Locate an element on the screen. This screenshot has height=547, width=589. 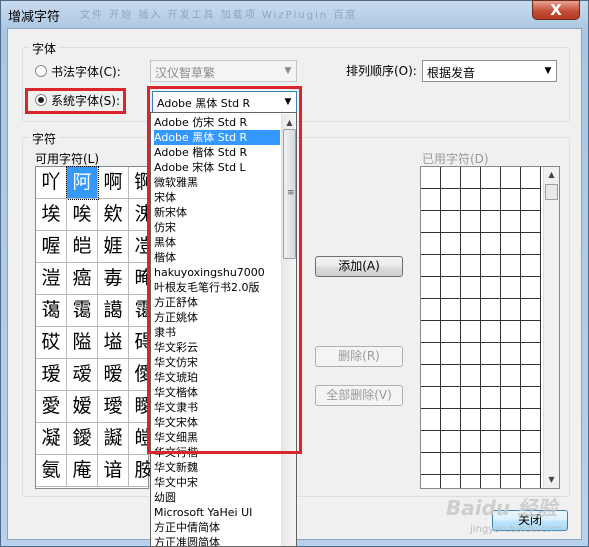
window-close-button: X is located at coordinates (556, 10).